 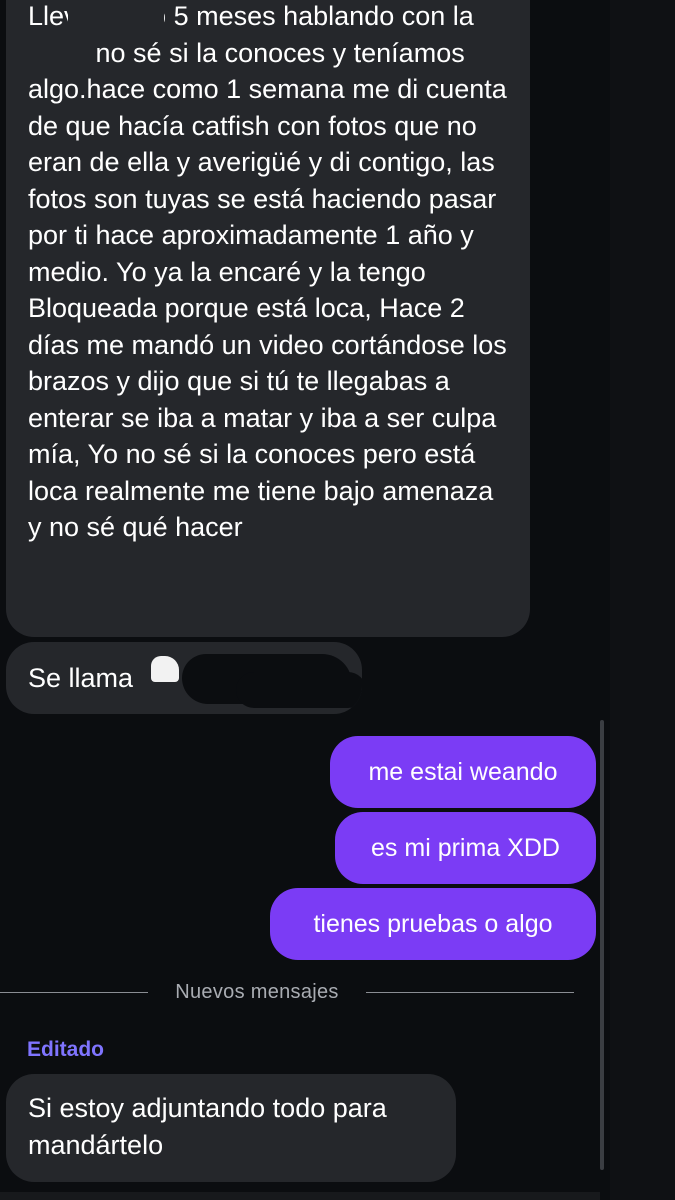 What do you see at coordinates (602, 945) in the screenshot?
I see `scrollbar` at bounding box center [602, 945].